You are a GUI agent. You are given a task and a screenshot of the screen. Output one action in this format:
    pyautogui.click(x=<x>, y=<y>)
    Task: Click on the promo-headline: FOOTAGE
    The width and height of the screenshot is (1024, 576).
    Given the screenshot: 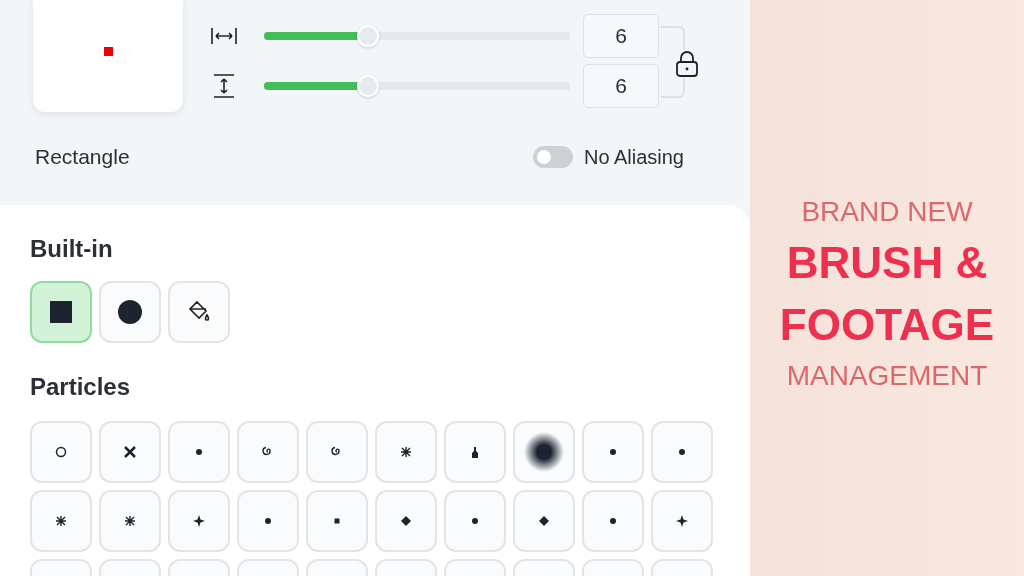 What is the action you would take?
    pyautogui.click(x=887, y=325)
    